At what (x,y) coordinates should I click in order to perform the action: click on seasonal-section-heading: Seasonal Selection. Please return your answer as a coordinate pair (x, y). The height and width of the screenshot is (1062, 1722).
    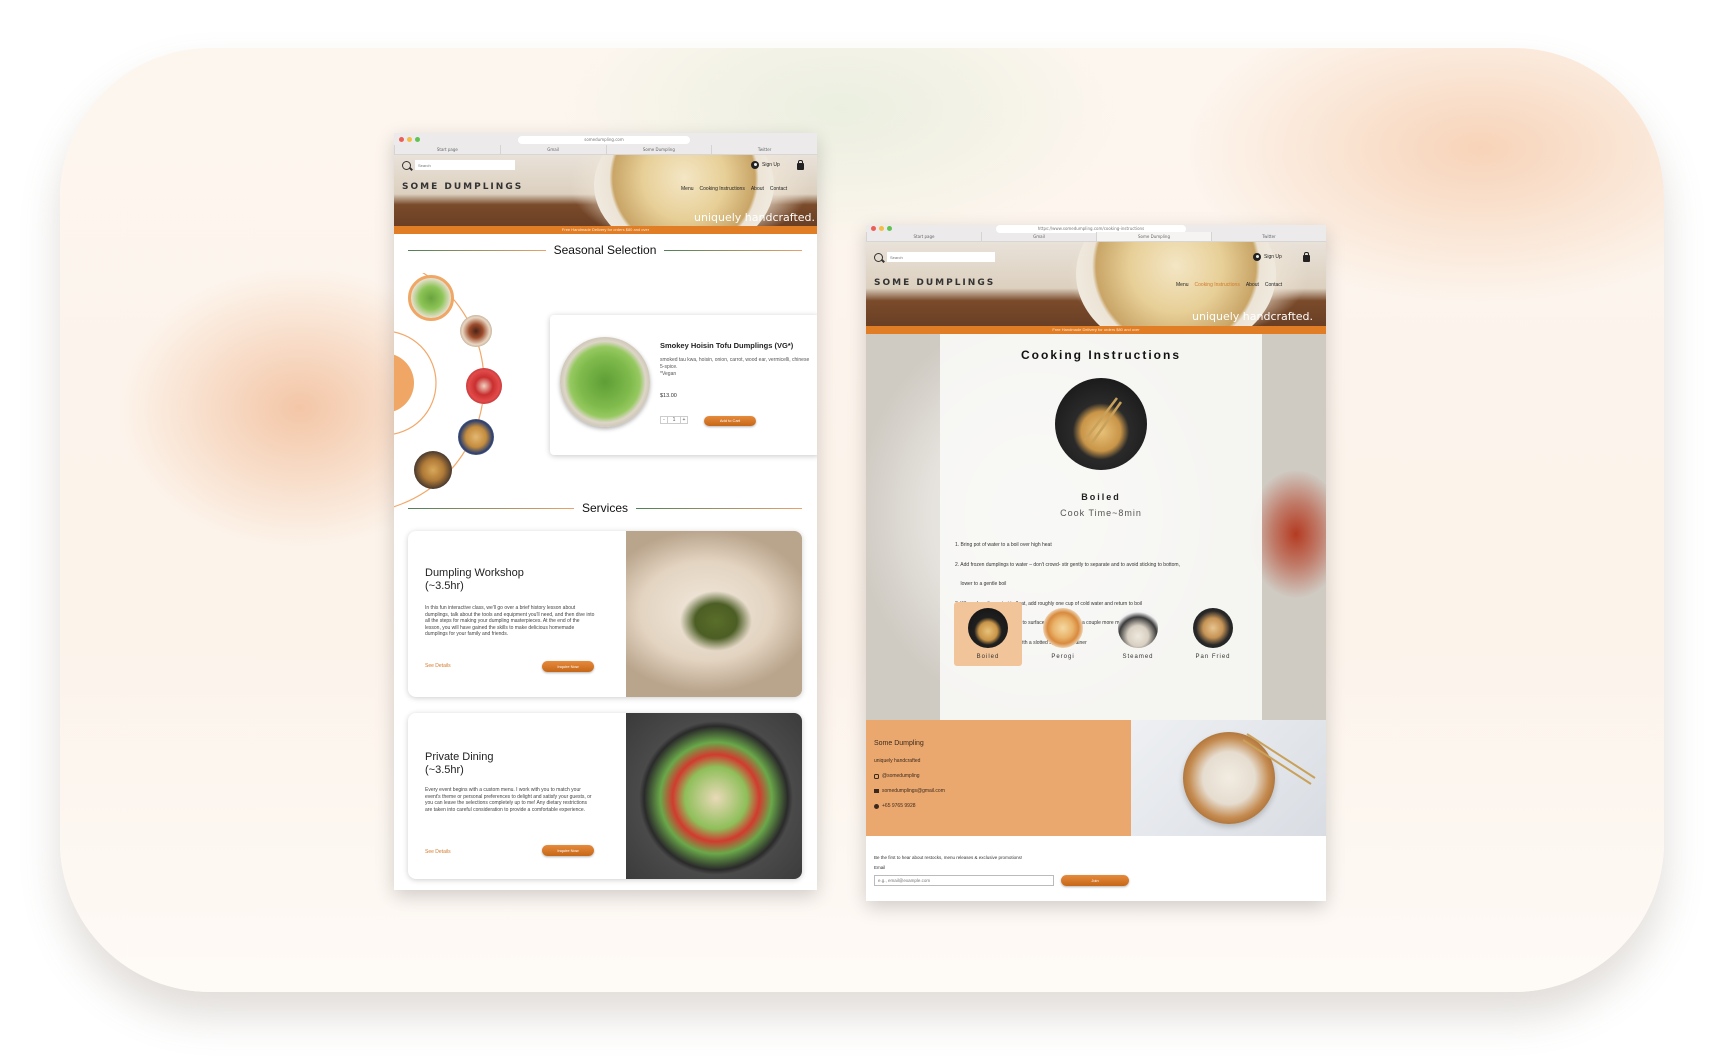
    Looking at the image, I should click on (605, 250).